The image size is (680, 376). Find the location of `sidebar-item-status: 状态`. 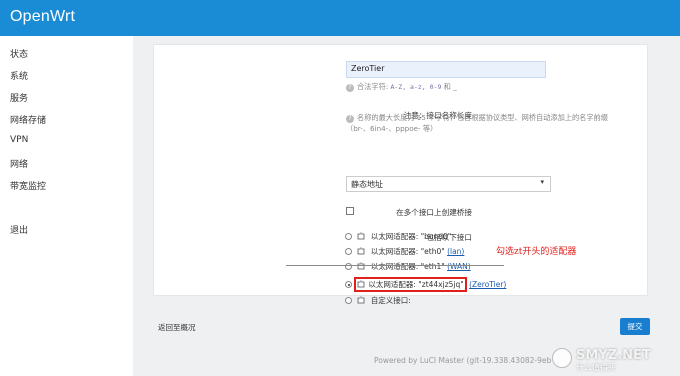

sidebar-item-status: 状态 is located at coordinates (19, 53).